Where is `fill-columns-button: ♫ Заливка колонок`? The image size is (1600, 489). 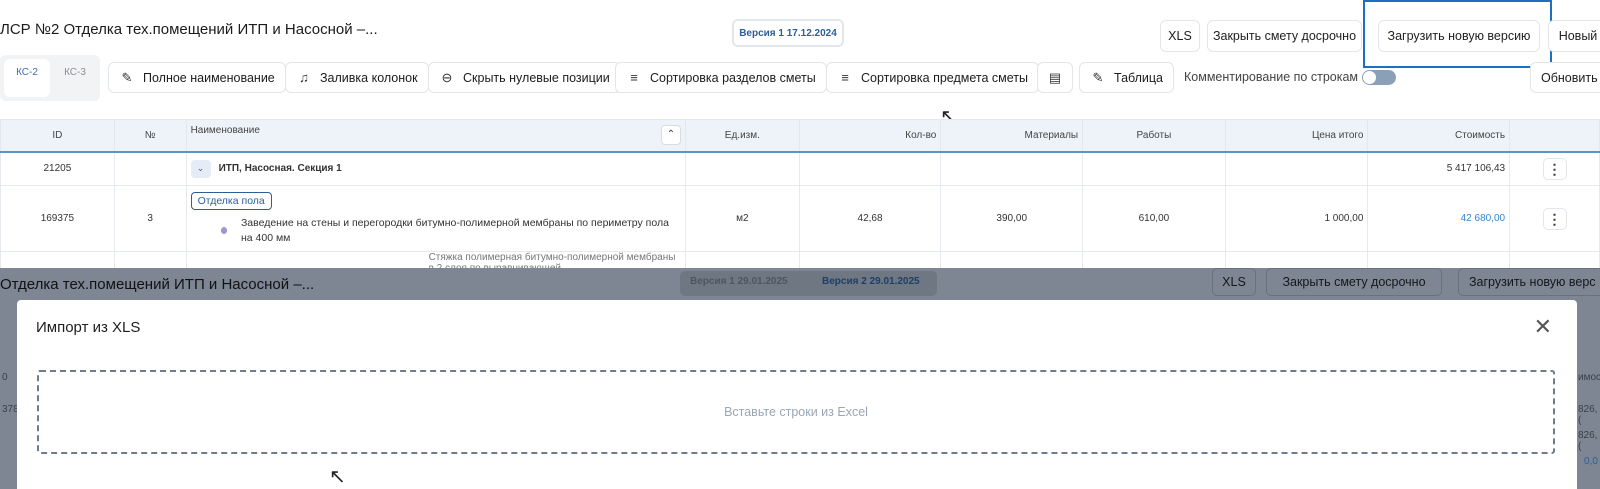 fill-columns-button: ♫ Заливка колонок is located at coordinates (357, 77).